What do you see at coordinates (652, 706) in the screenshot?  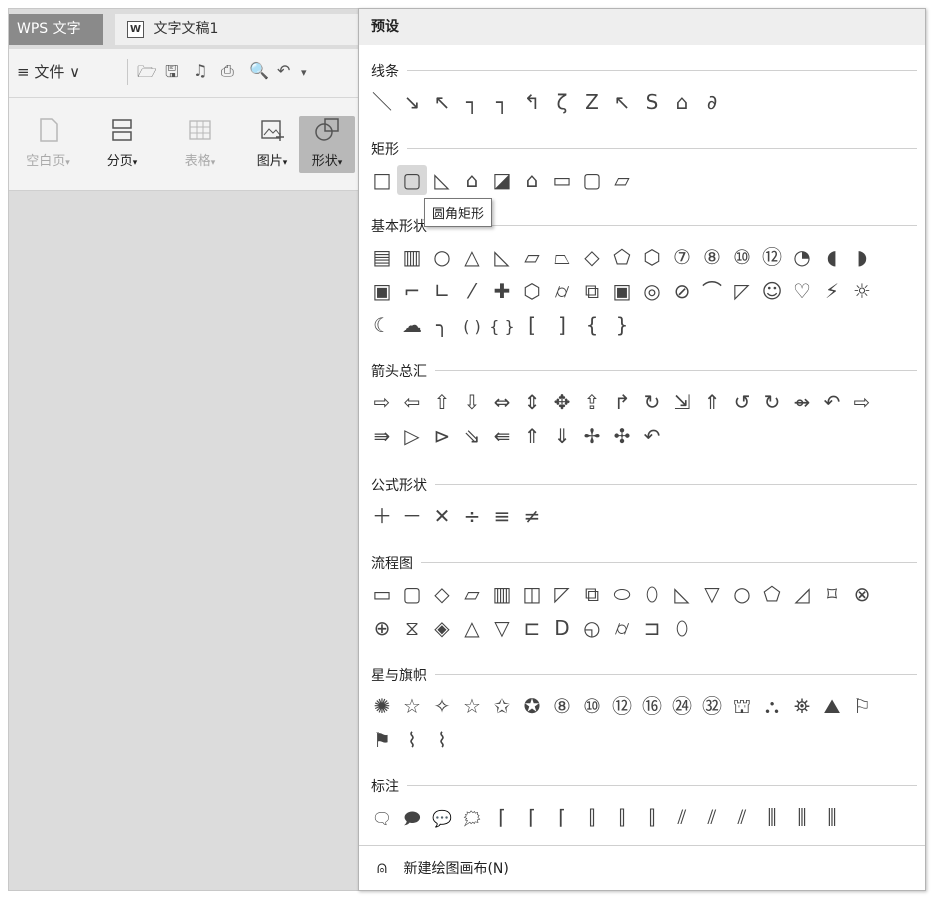 I see `shape-button: ⑯` at bounding box center [652, 706].